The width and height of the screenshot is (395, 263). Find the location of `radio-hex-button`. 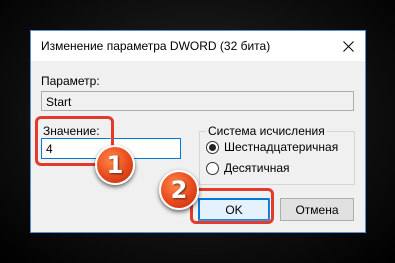

radio-hex-button is located at coordinates (212, 147).